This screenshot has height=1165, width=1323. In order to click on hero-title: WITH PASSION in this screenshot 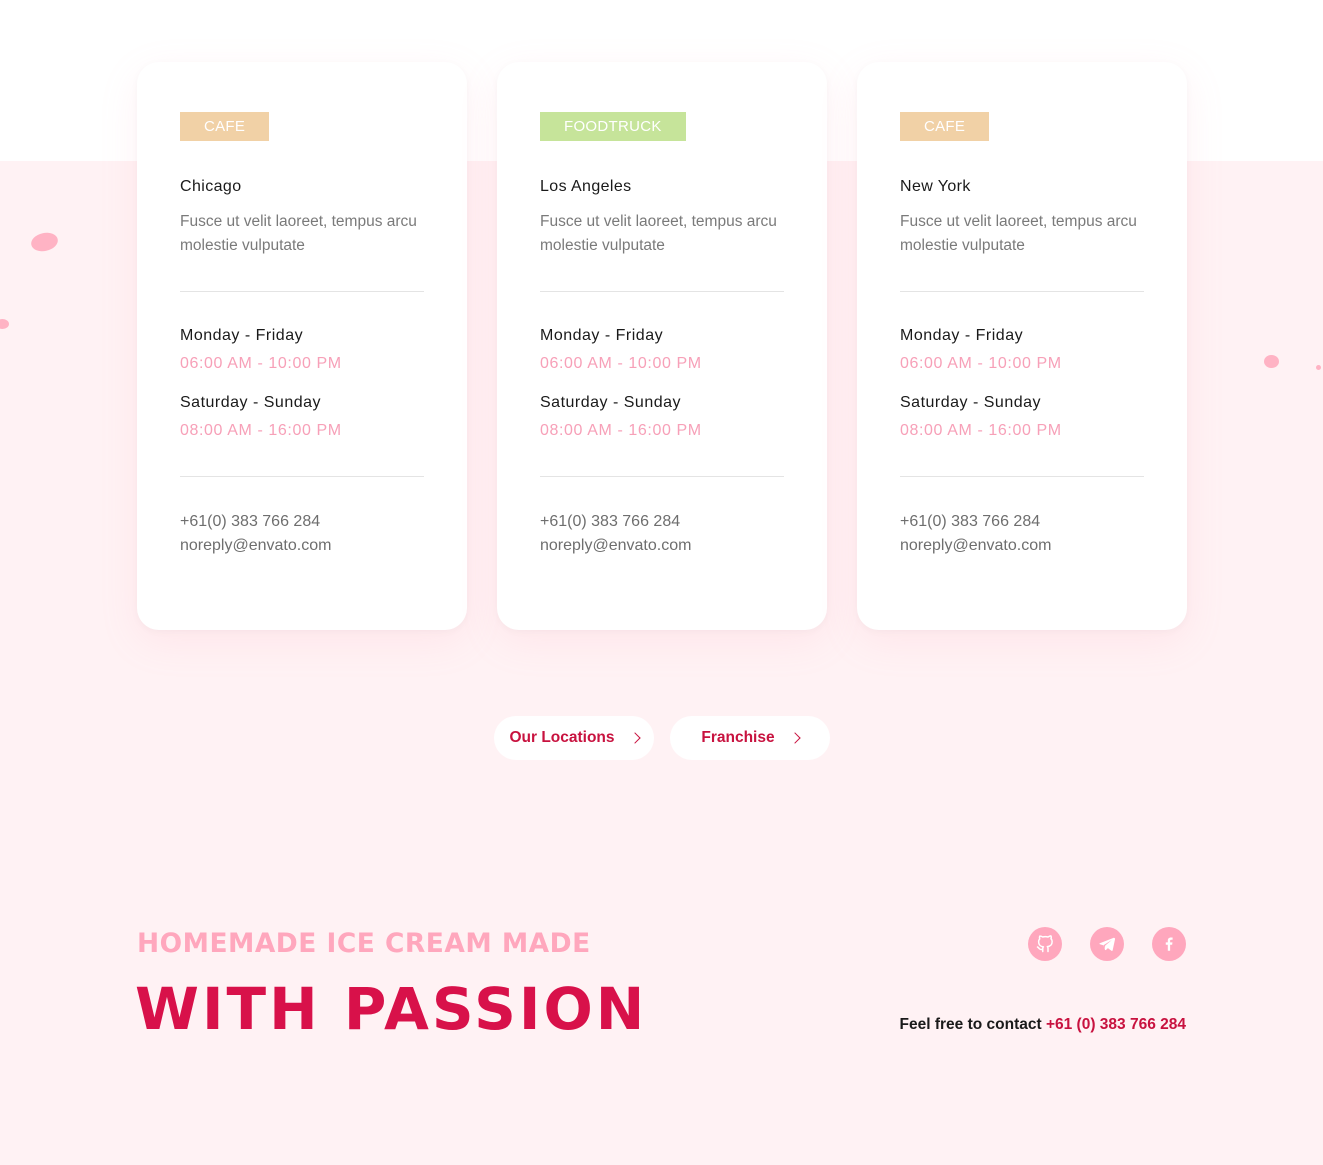, I will do `click(391, 1009)`.